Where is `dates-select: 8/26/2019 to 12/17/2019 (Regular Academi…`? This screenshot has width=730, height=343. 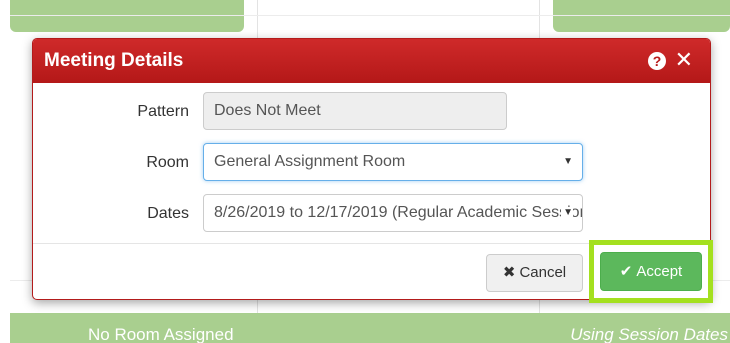
dates-select: 8/26/2019 to 12/17/2019 (Regular Academi… is located at coordinates (393, 213).